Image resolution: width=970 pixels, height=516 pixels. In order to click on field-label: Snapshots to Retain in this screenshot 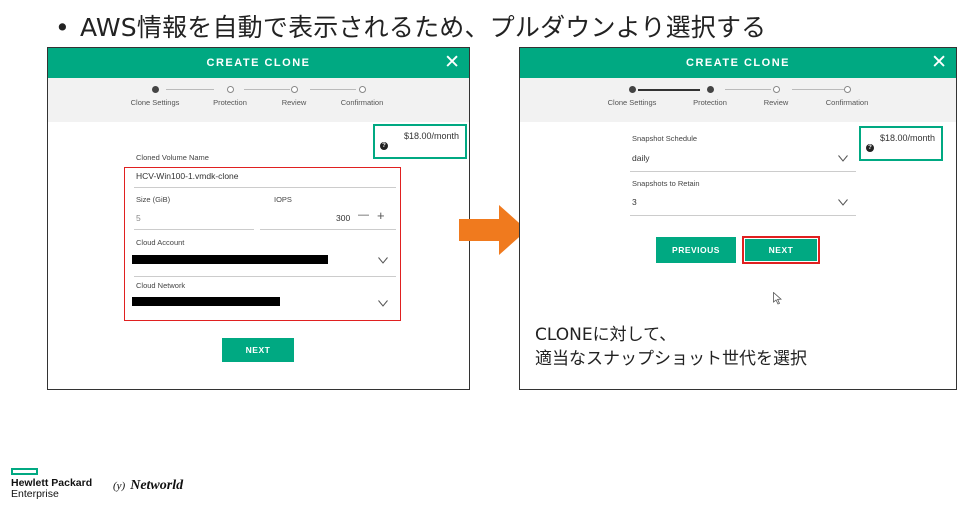, I will do `click(666, 183)`.